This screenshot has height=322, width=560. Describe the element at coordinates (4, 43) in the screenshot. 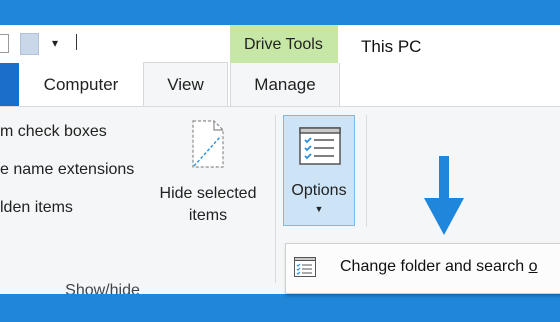

I see `properties-icon` at that location.